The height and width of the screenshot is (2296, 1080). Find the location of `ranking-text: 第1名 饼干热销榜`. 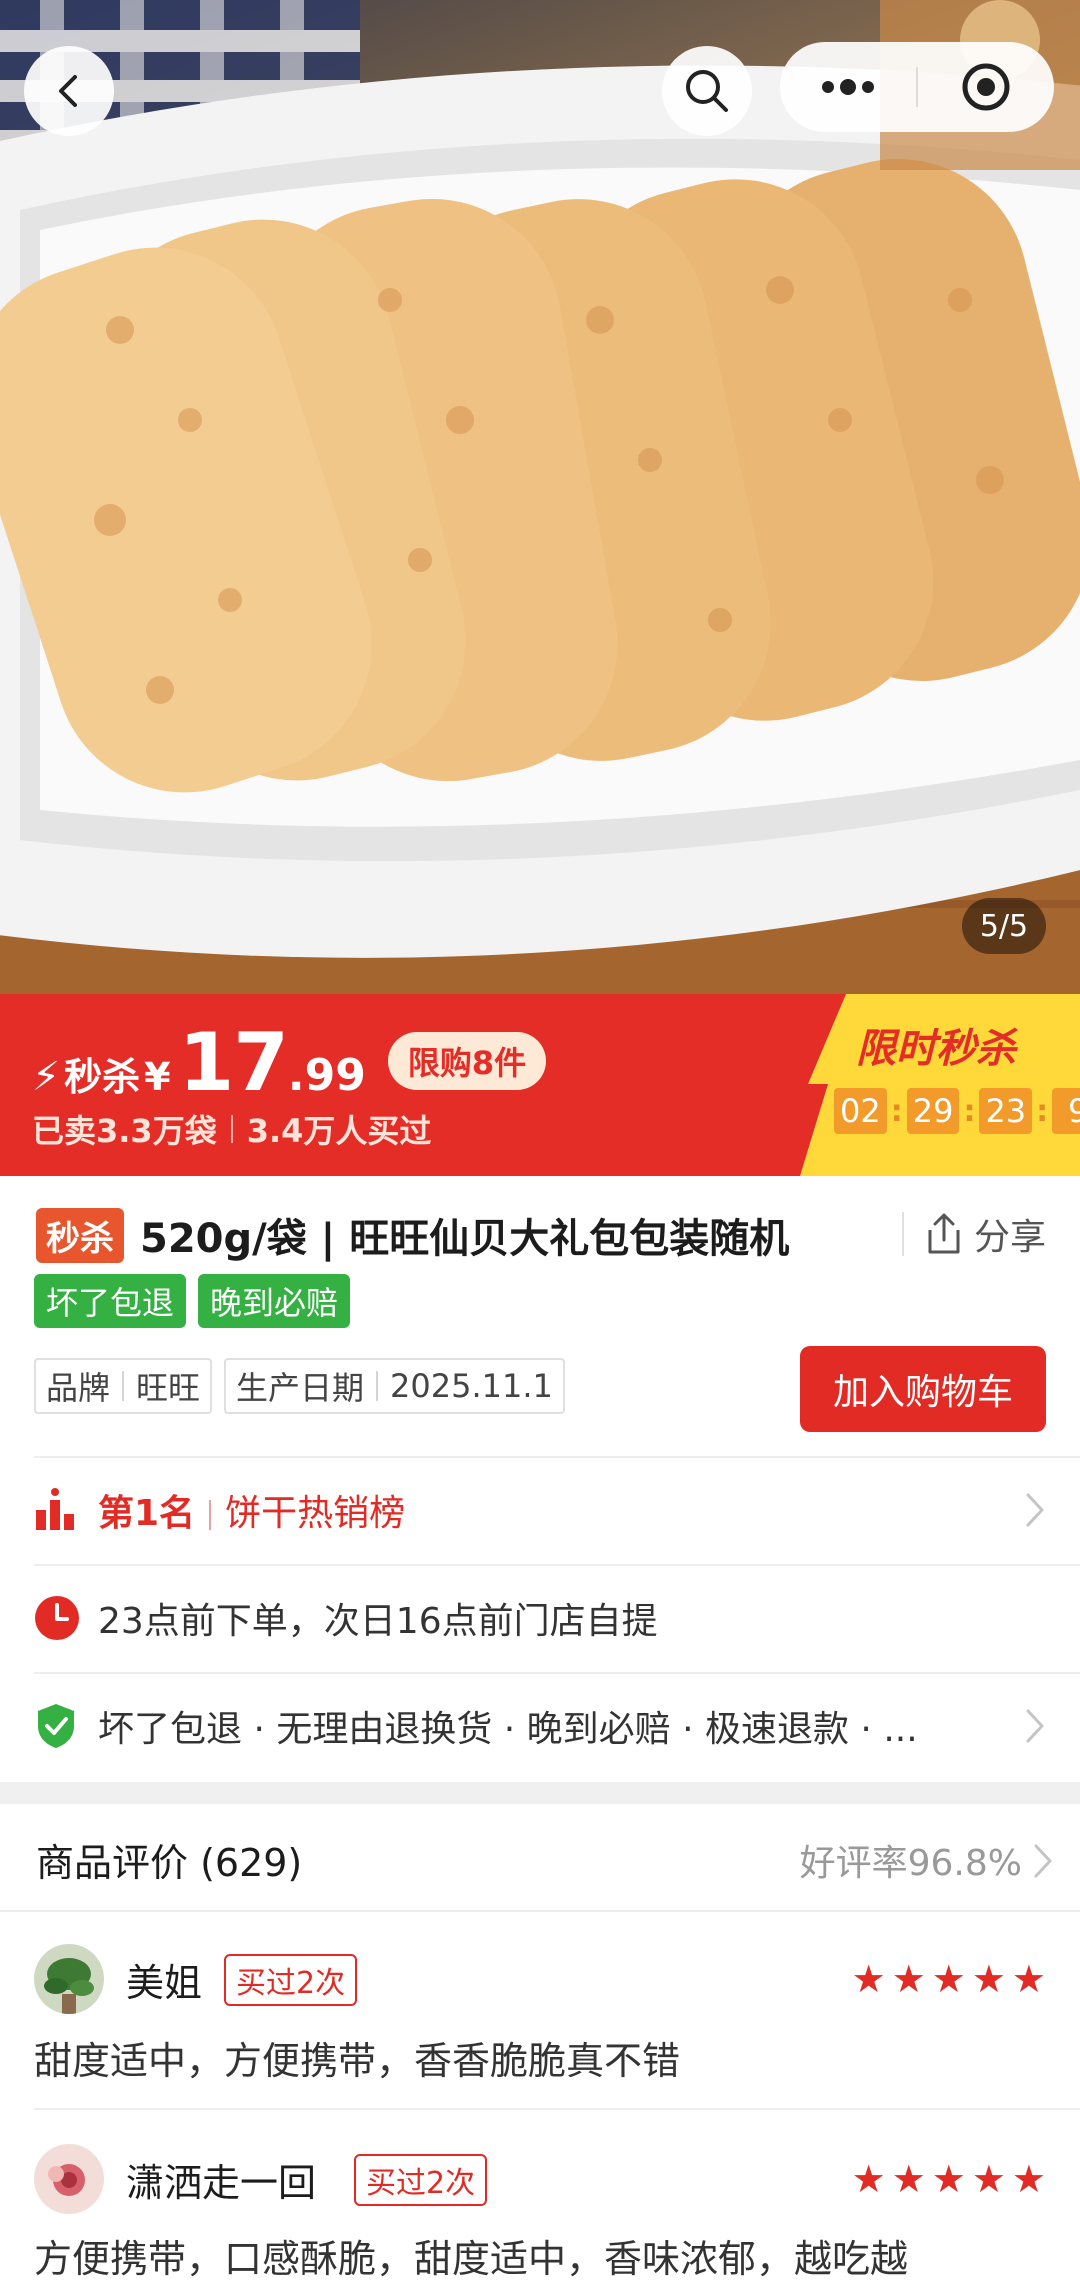

ranking-text: 第1名 饼干热销榜 is located at coordinates (251, 1510).